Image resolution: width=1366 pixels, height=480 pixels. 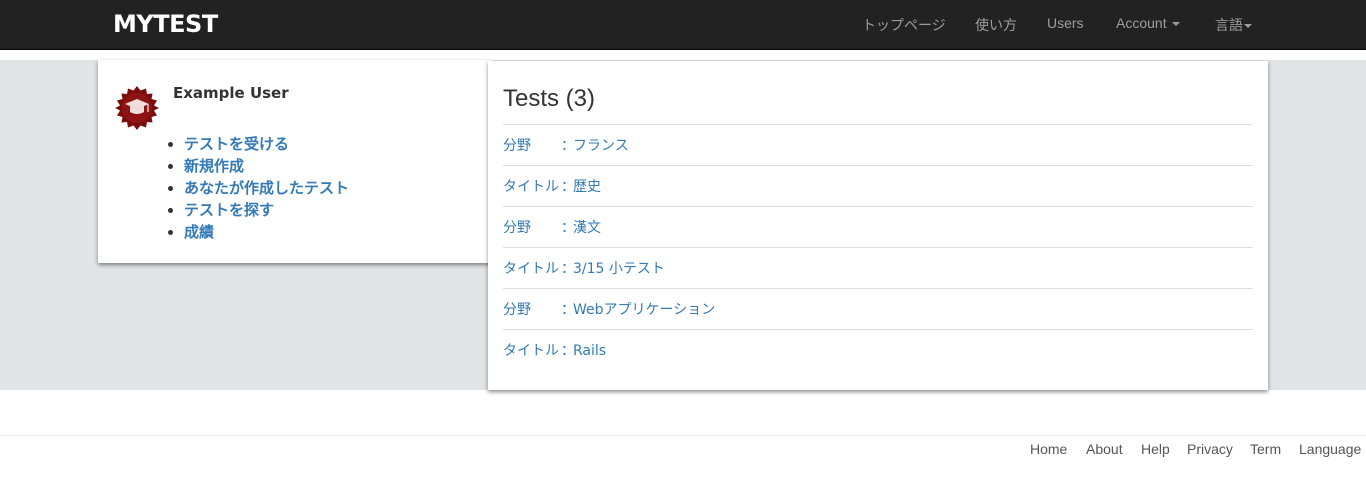 What do you see at coordinates (229, 210) in the screenshot?
I see `menu-link-find-tests: テストを探す` at bounding box center [229, 210].